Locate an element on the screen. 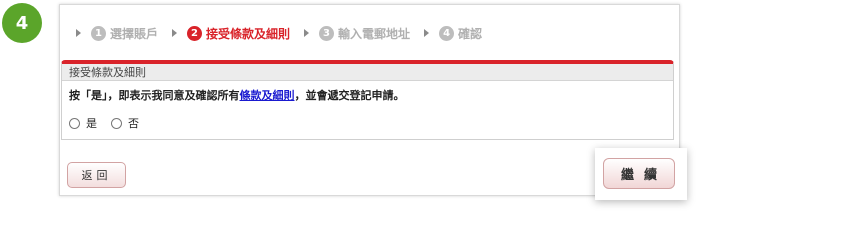  progress-stepper: 1 選擇賬戶 2 接受條款及細則 3 輸入電郵地址 4 確認 is located at coordinates (282, 33).